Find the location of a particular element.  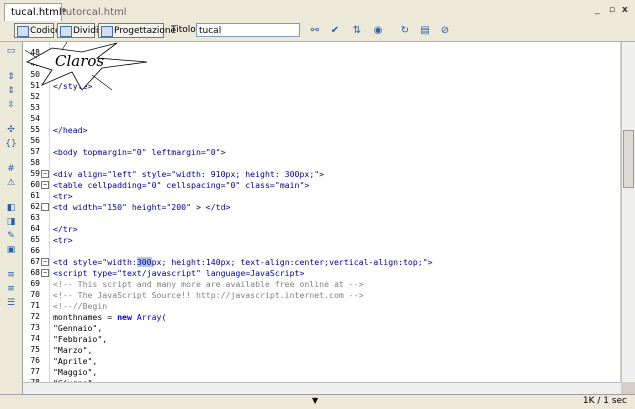

line-number: 64 is located at coordinates (35, 228).